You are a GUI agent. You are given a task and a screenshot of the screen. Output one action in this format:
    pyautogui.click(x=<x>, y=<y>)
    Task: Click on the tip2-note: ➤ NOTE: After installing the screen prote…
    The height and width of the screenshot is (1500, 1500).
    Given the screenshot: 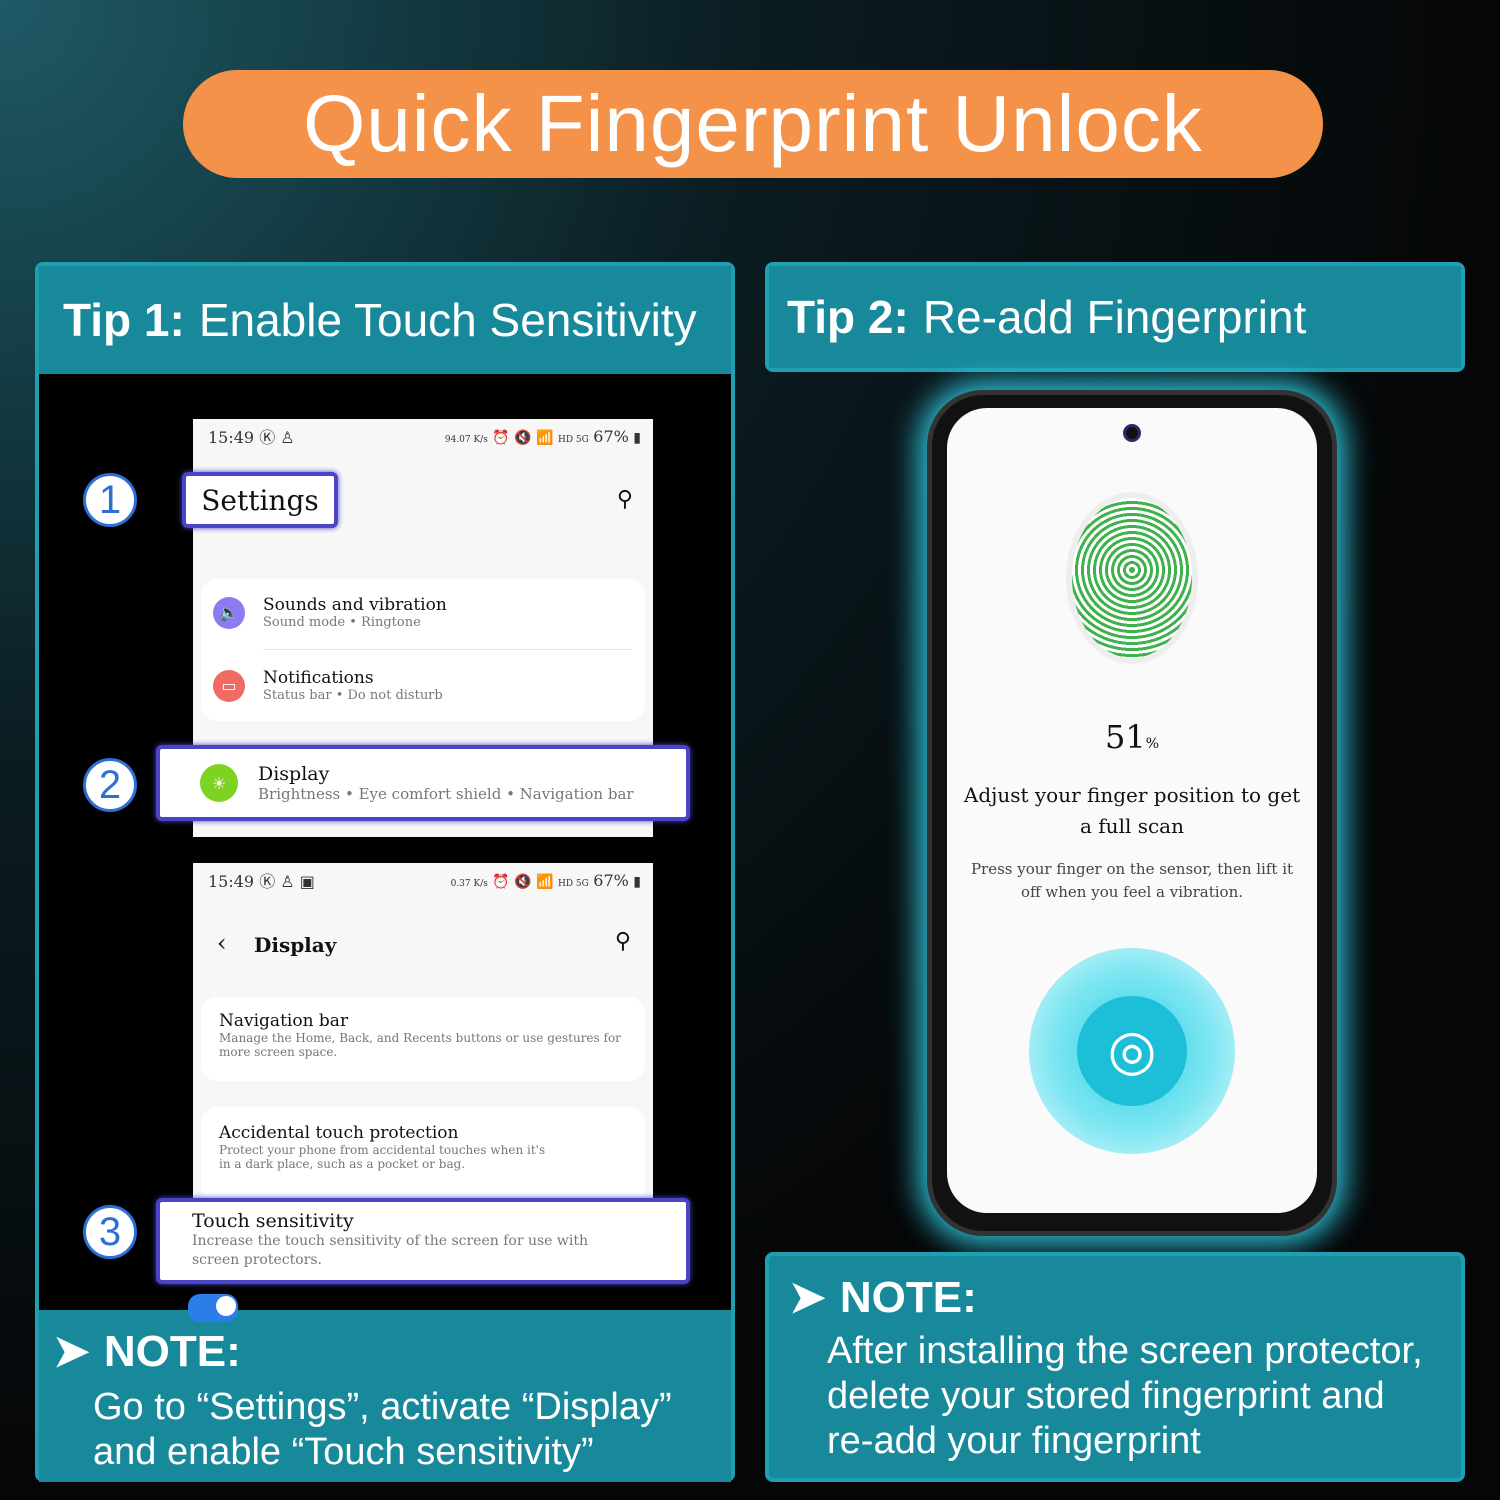 What is the action you would take?
    pyautogui.click(x=1115, y=1367)
    